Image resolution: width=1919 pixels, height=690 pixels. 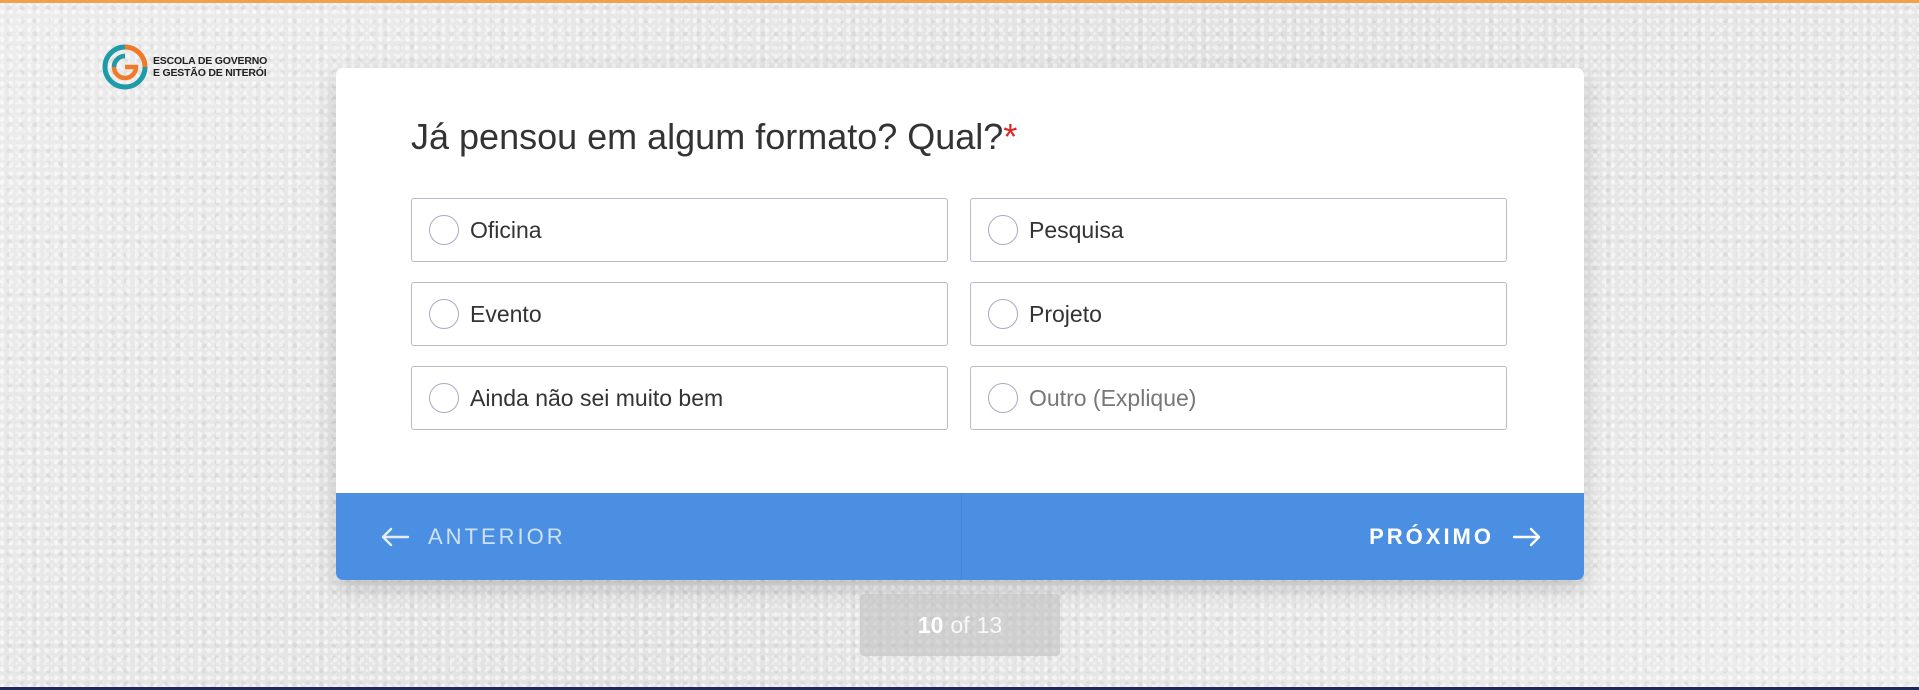 I want to click on option-ainda-nao-sei: Ainda não sei muito bem, so click(x=679, y=398).